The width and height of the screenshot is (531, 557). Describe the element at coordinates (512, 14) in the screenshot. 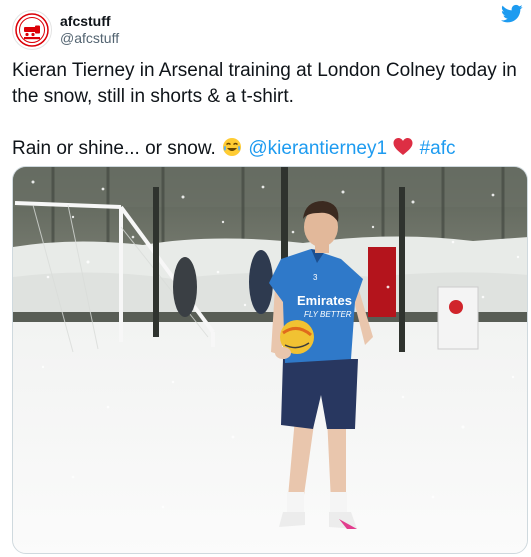

I see `twitter-bird-icon` at that location.